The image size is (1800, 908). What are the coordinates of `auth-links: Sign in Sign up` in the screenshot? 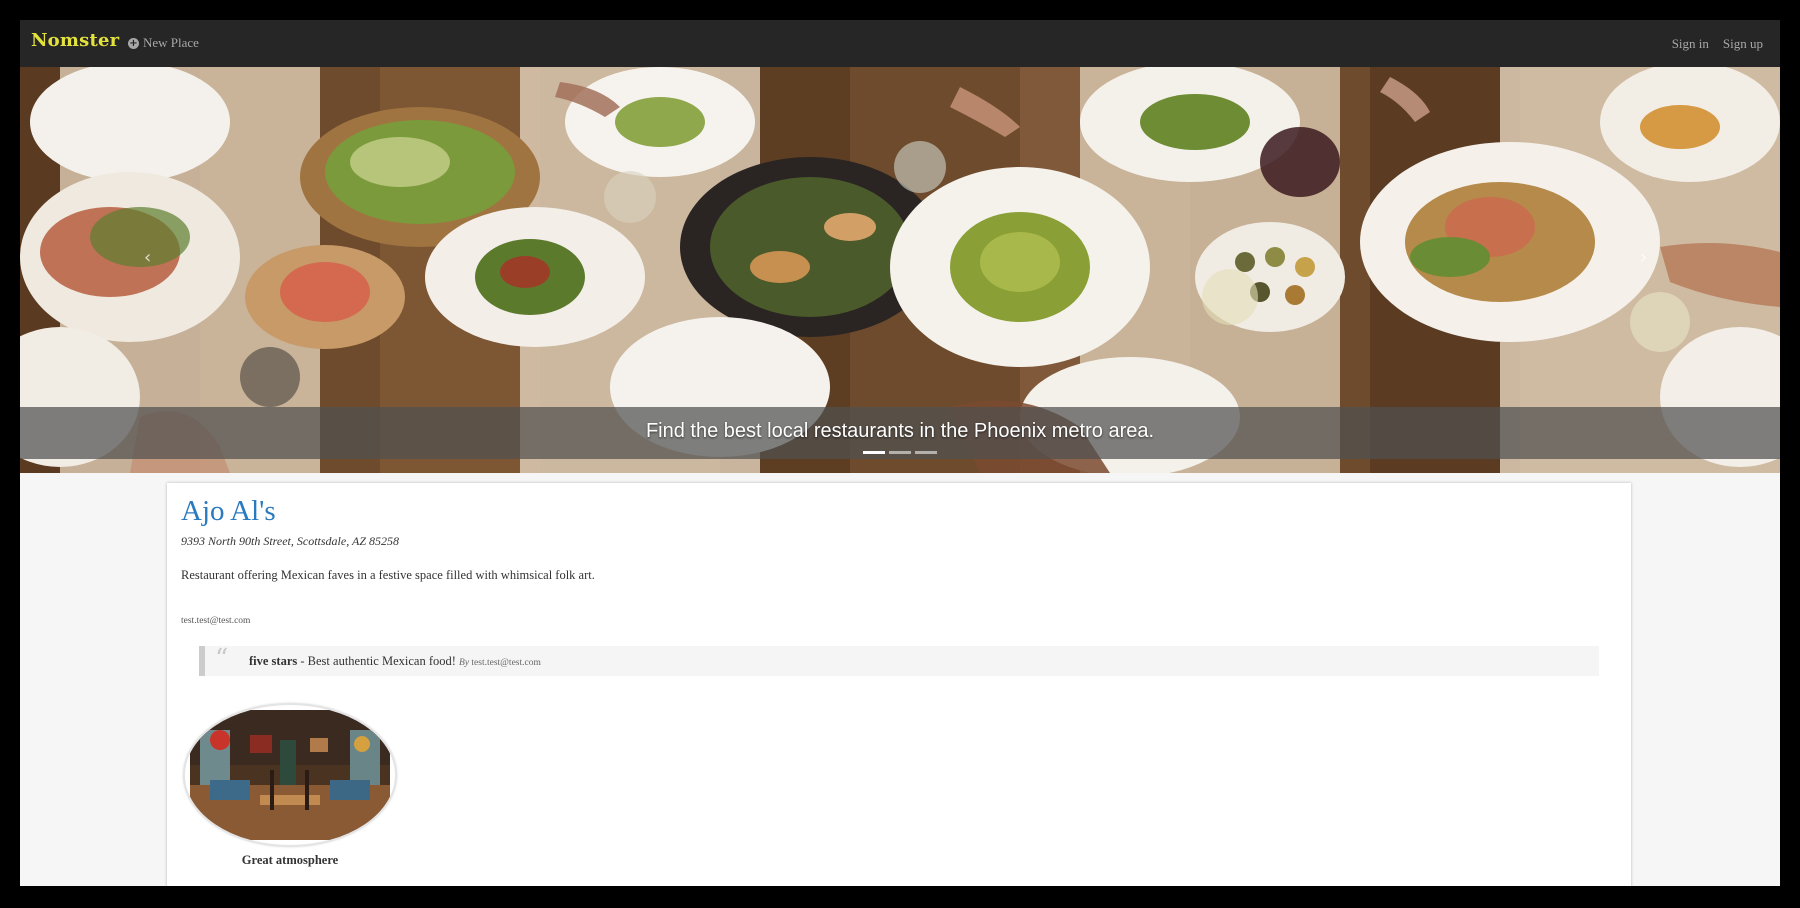 It's located at (1717, 44).